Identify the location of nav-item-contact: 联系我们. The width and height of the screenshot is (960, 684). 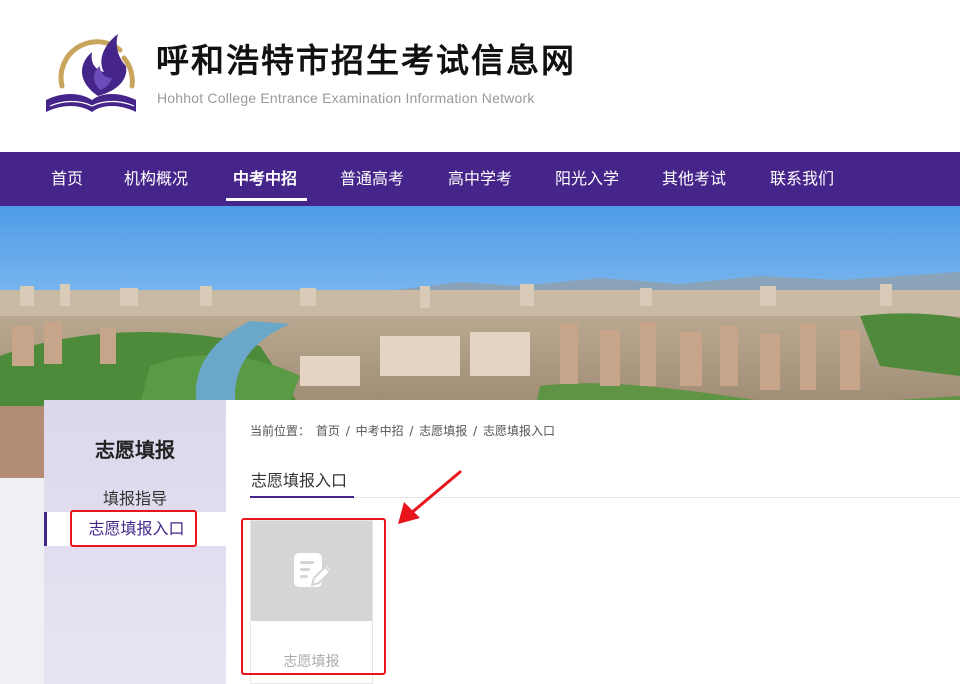
(802, 179).